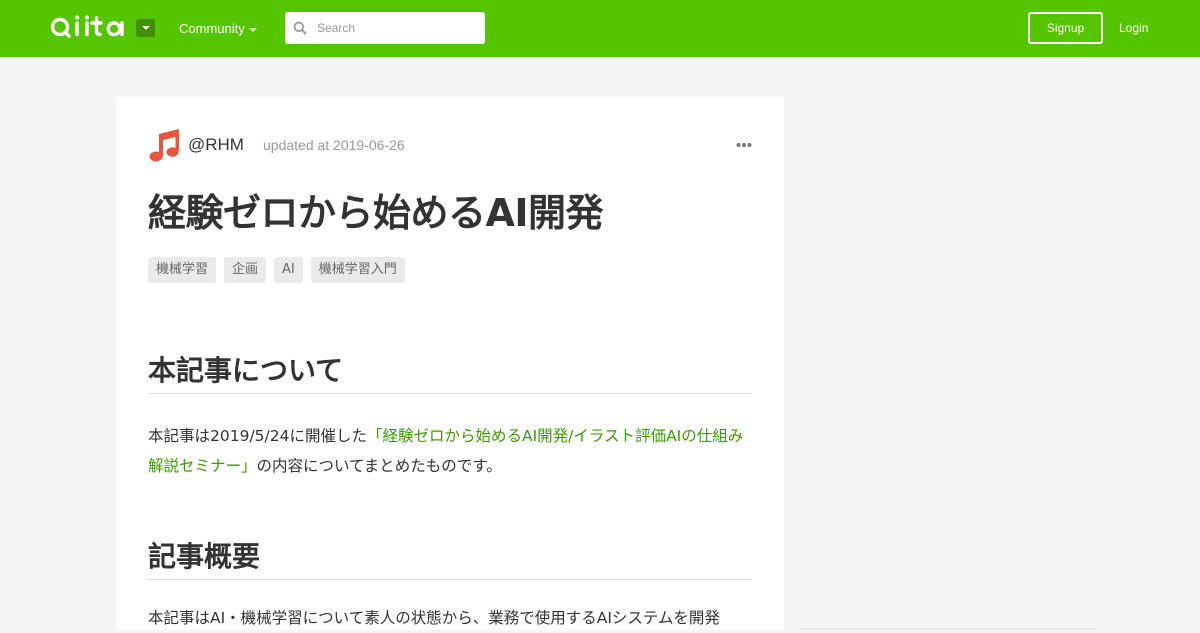 This screenshot has height=633, width=1200. What do you see at coordinates (288, 270) in the screenshot?
I see `tag: AI` at bounding box center [288, 270].